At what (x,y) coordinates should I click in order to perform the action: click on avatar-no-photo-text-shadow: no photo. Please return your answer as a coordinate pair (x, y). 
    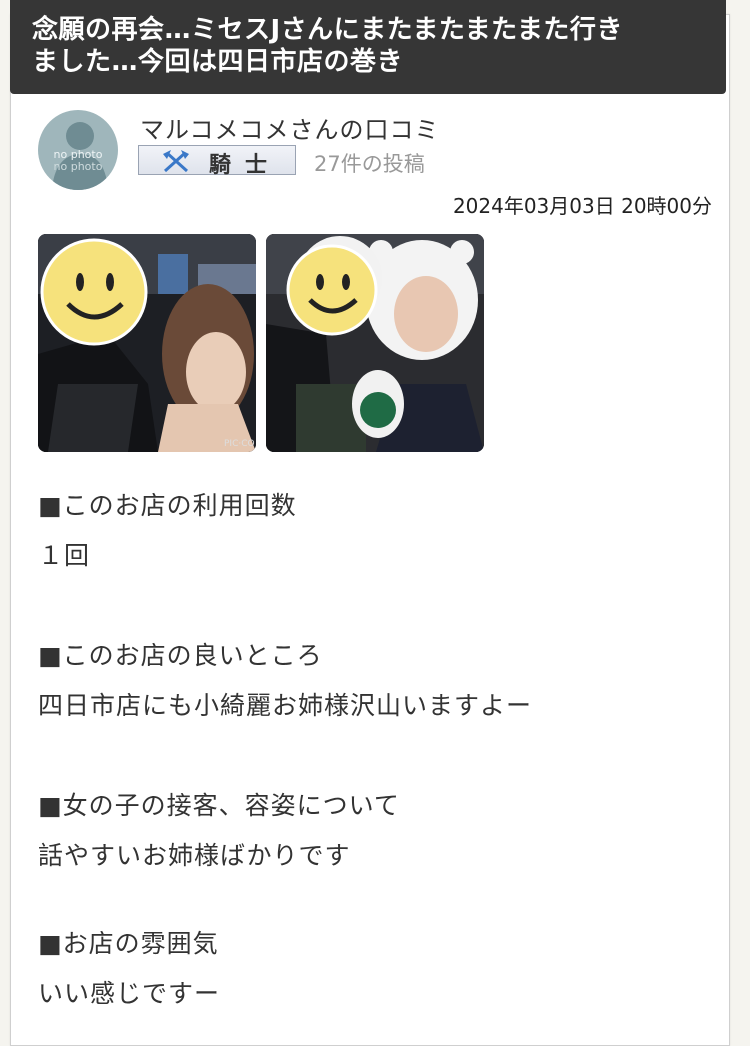
    Looking at the image, I should click on (78, 166).